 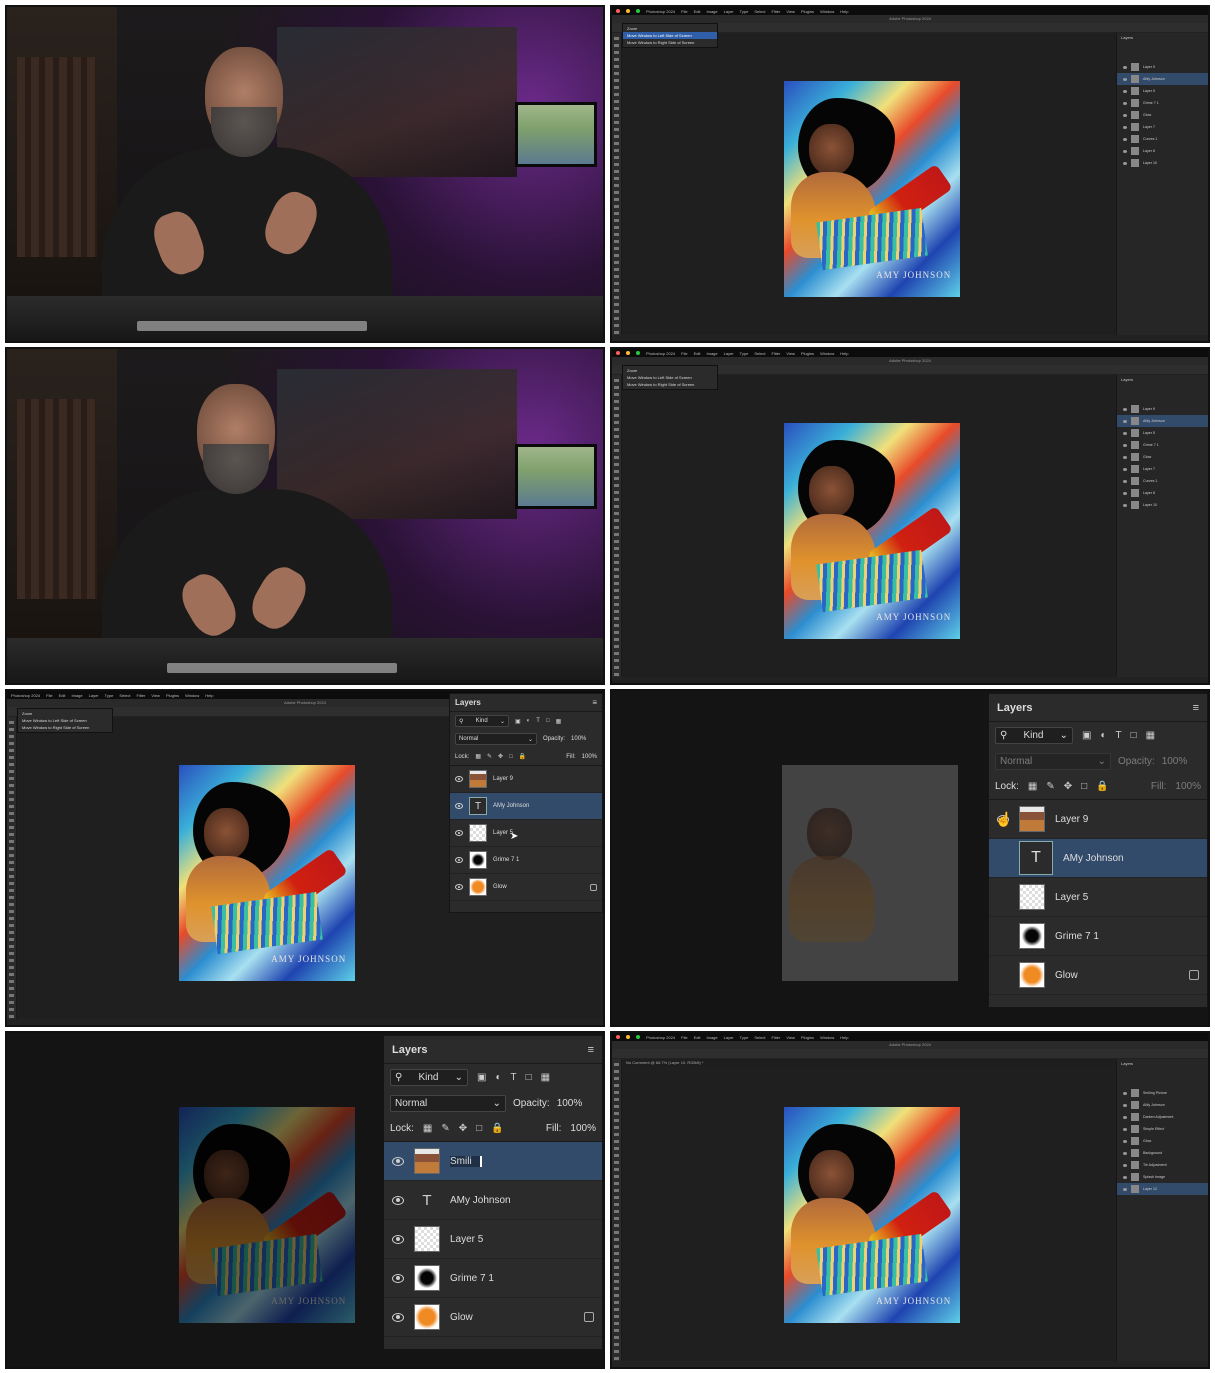 I want to click on layer-row: Layer 9 ☝, so click(x=1098, y=819).